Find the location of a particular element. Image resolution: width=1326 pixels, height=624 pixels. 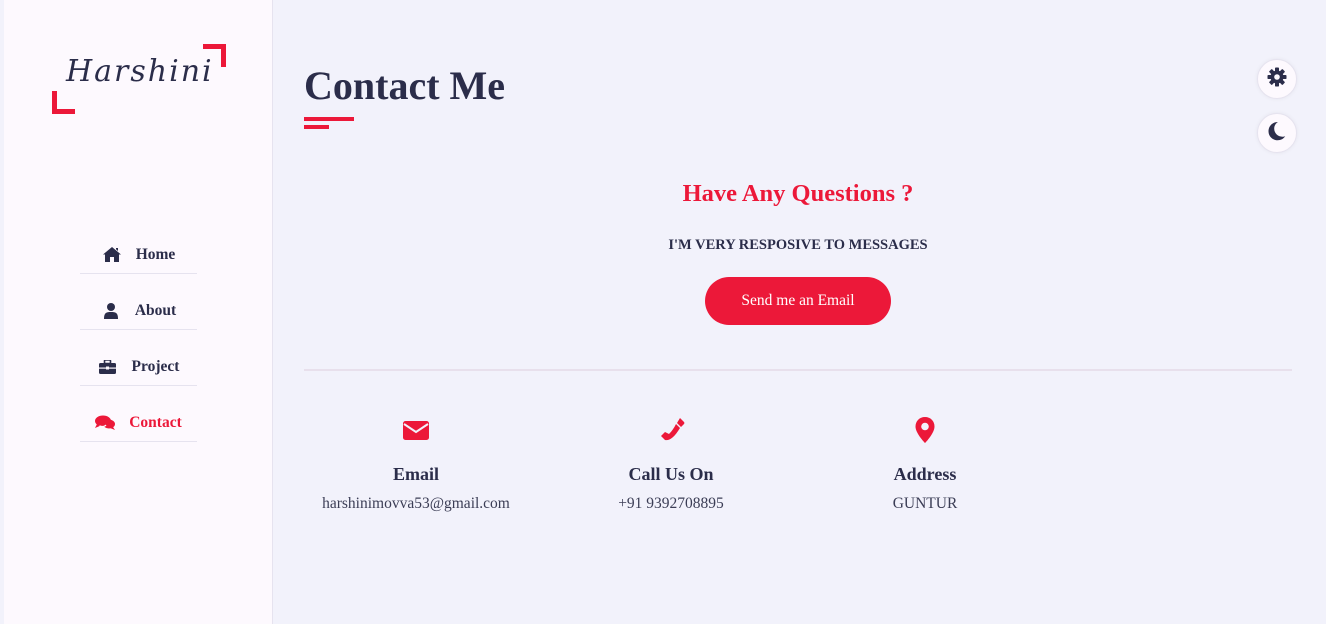

contact-value: GUNTUR is located at coordinates (925, 503).